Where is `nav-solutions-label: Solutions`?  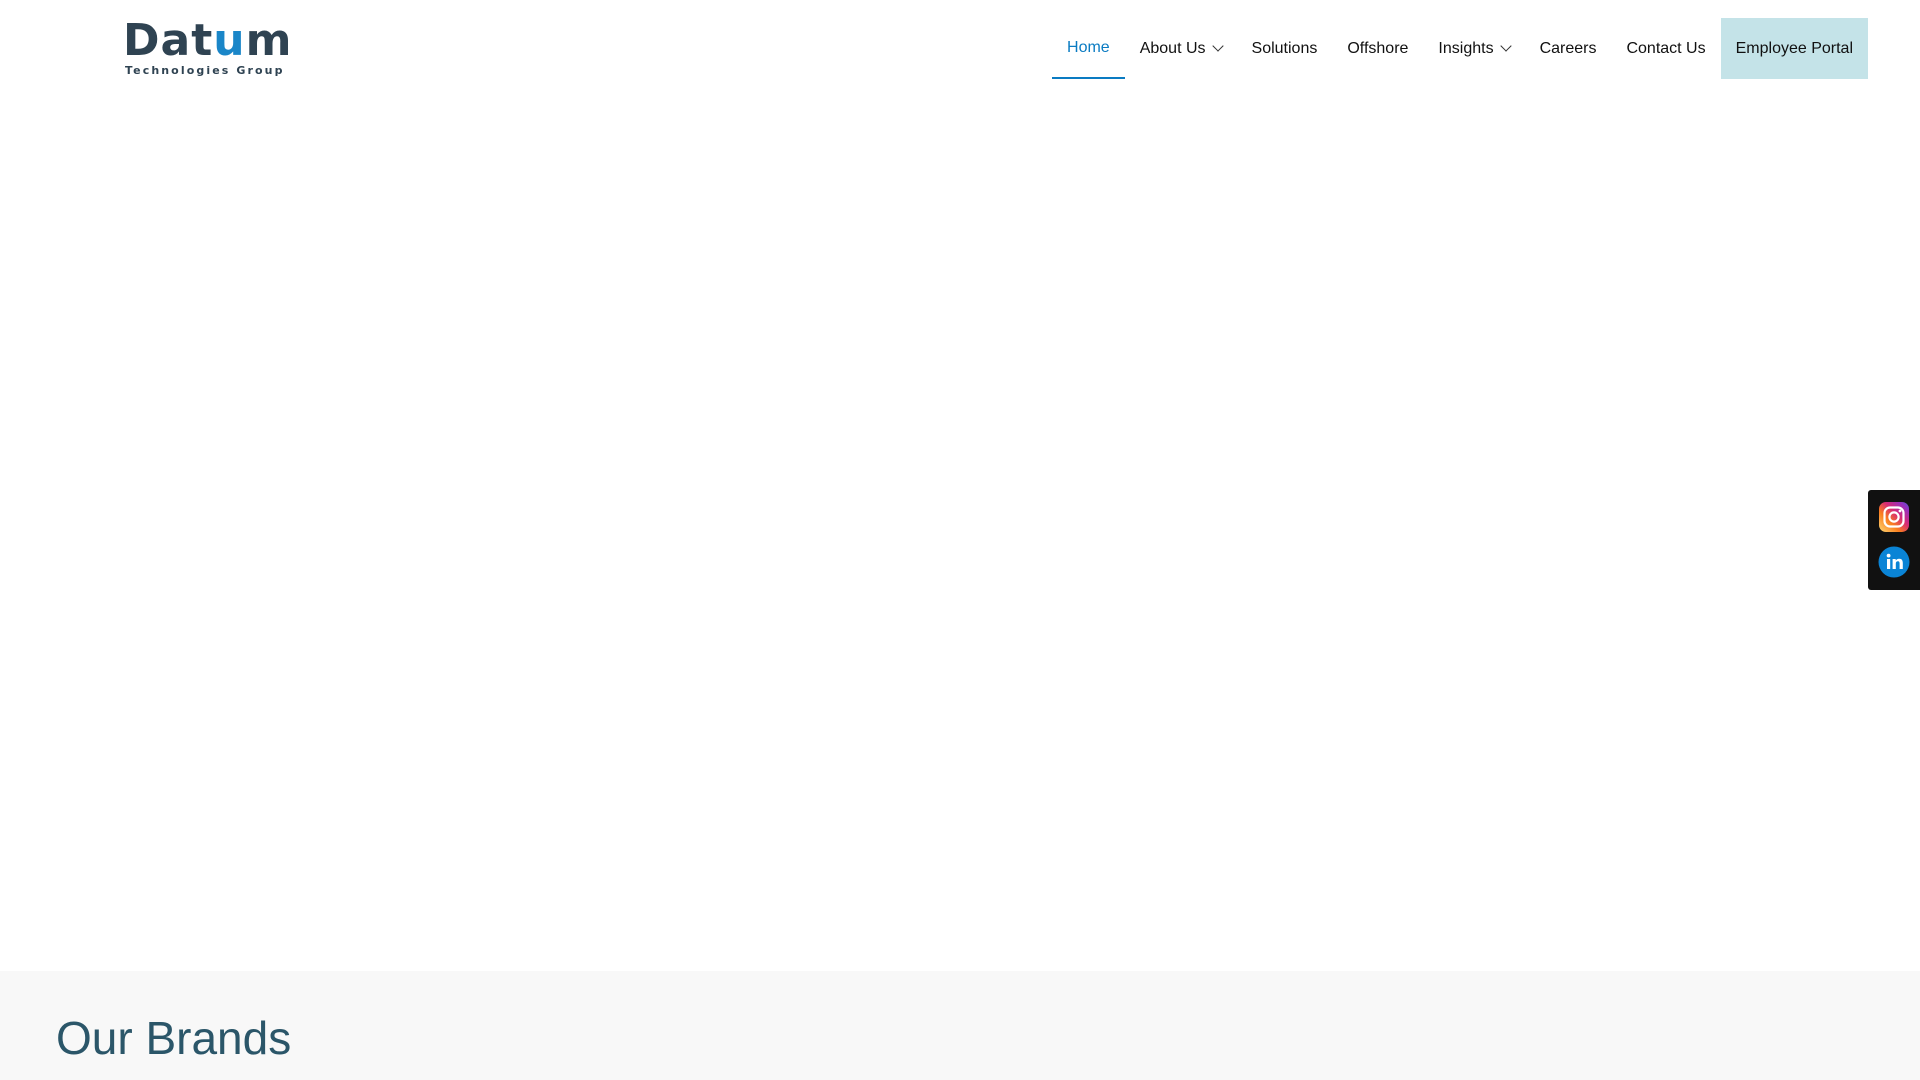 nav-solutions-label: Solutions is located at coordinates (1284, 48).